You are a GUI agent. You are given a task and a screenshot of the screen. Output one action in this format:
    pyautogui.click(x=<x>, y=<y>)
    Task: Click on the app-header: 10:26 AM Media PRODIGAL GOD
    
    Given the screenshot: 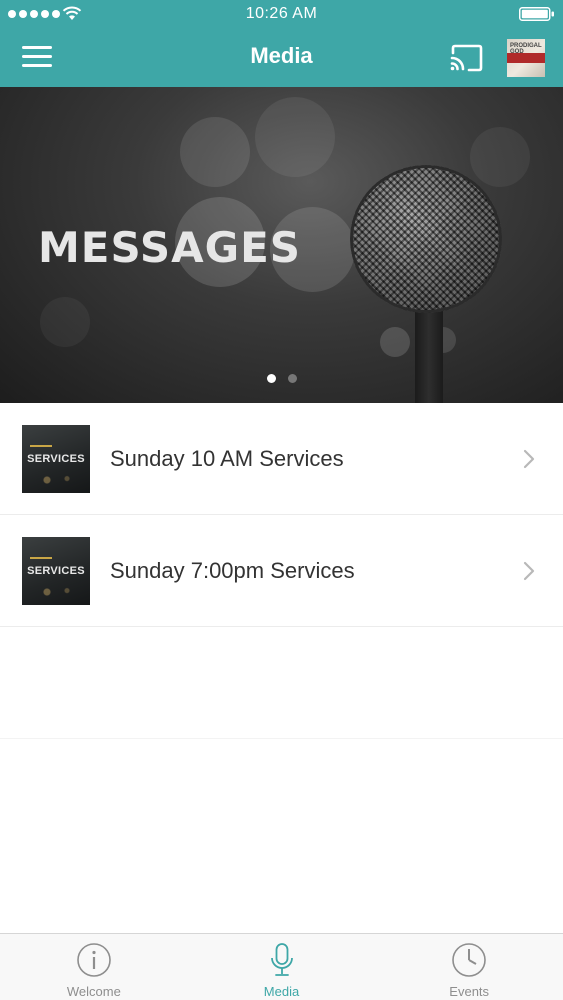 What is the action you would take?
    pyautogui.click(x=281, y=43)
    